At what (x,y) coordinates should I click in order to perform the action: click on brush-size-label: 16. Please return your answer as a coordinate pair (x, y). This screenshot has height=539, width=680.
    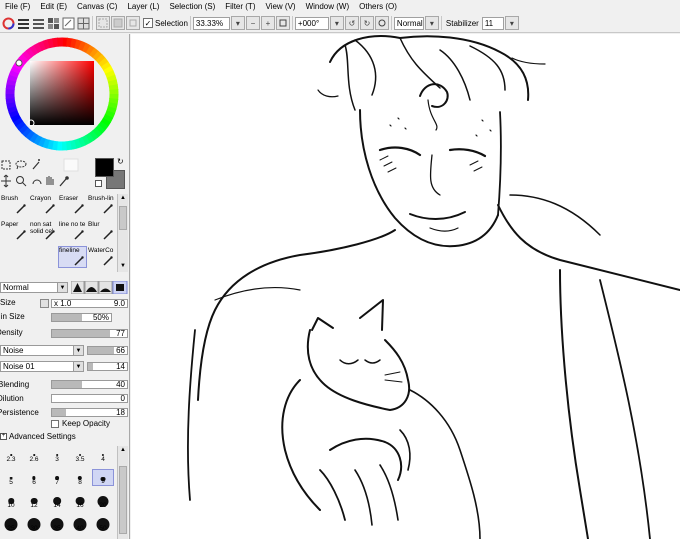
    Looking at the image, I should click on (80, 505).